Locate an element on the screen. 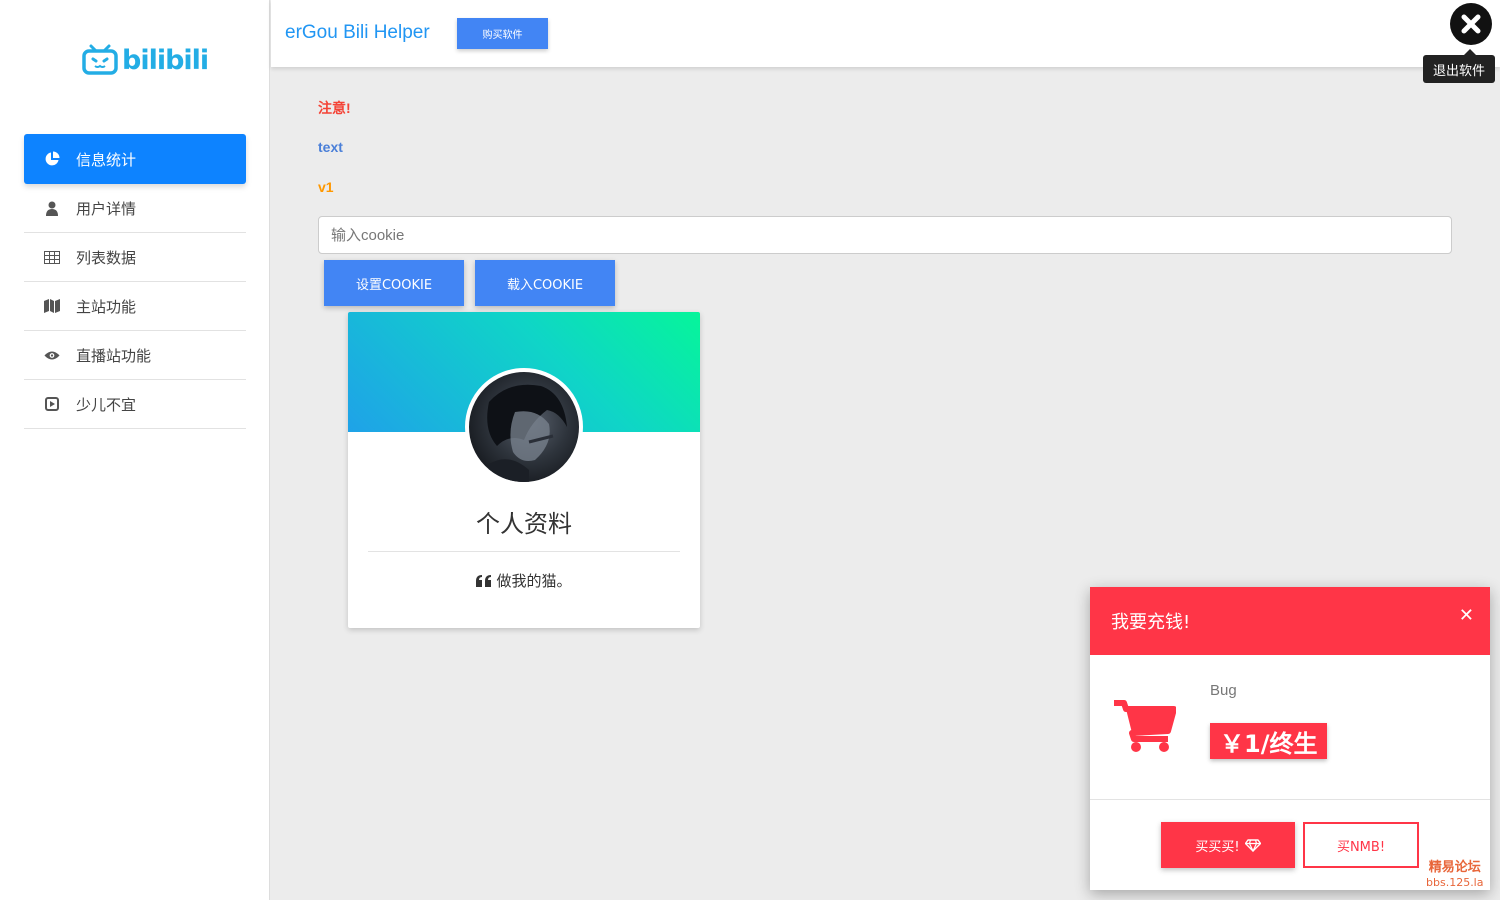 The width and height of the screenshot is (1500, 900). profile-title: 个人资料 is located at coordinates (524, 524).